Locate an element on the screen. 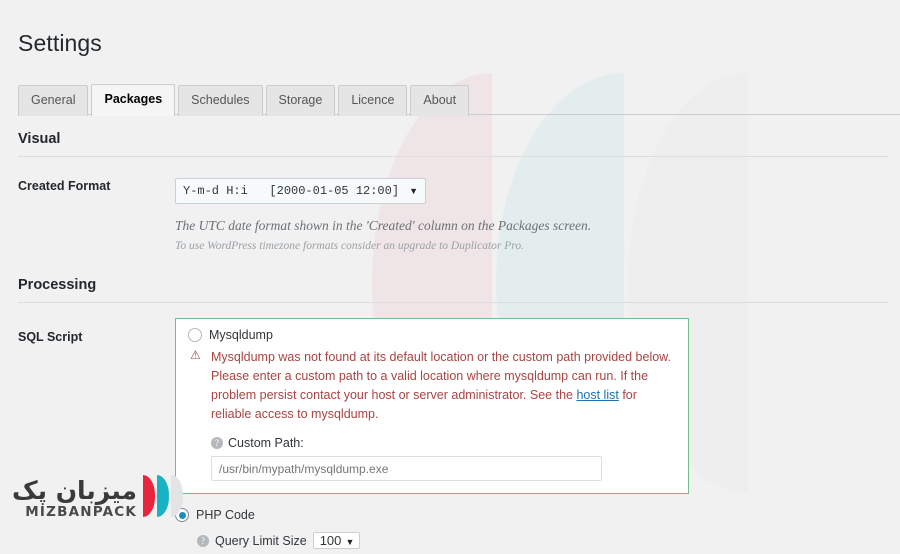  php-code-radio-row: PHP Code is located at coordinates (537, 515).